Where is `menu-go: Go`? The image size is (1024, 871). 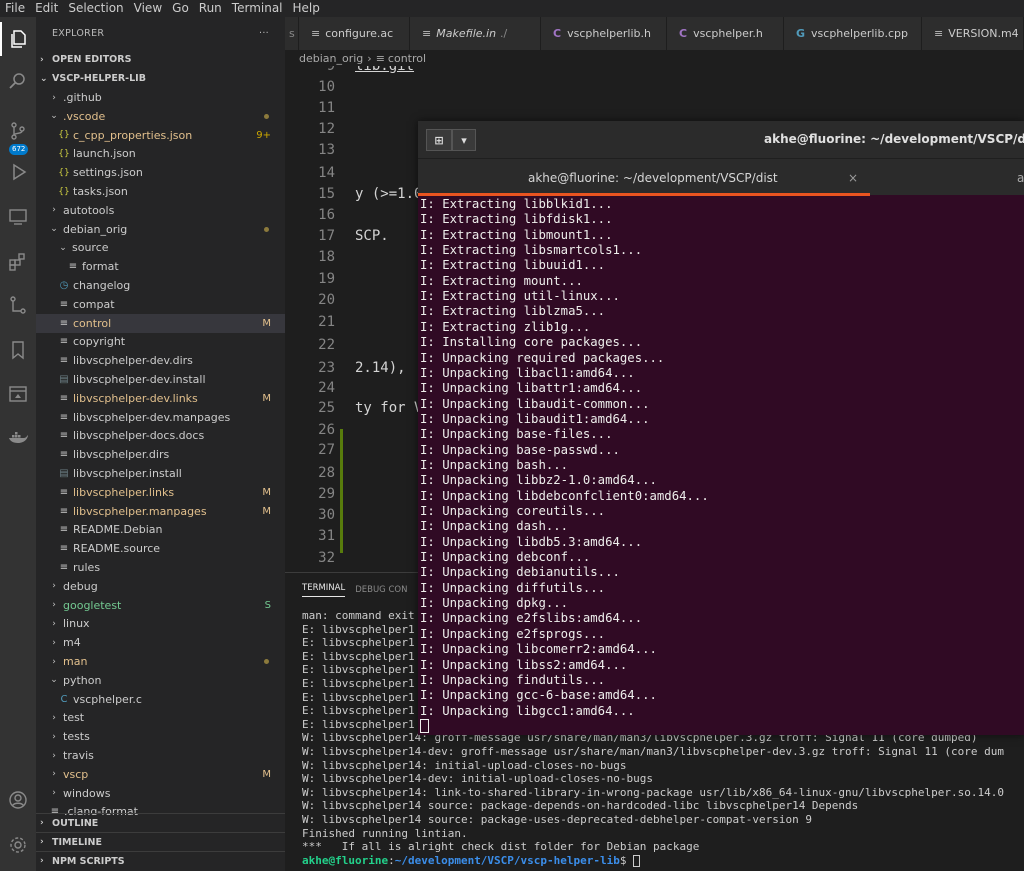 menu-go: Go is located at coordinates (180, 8).